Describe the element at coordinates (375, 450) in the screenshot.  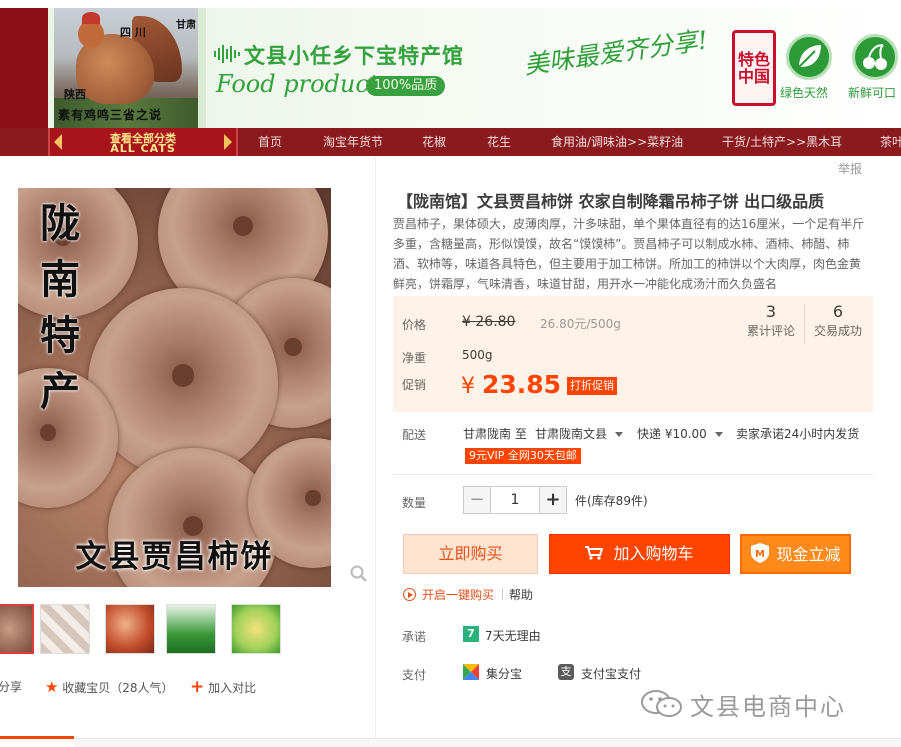
I see `panel-divider` at that location.